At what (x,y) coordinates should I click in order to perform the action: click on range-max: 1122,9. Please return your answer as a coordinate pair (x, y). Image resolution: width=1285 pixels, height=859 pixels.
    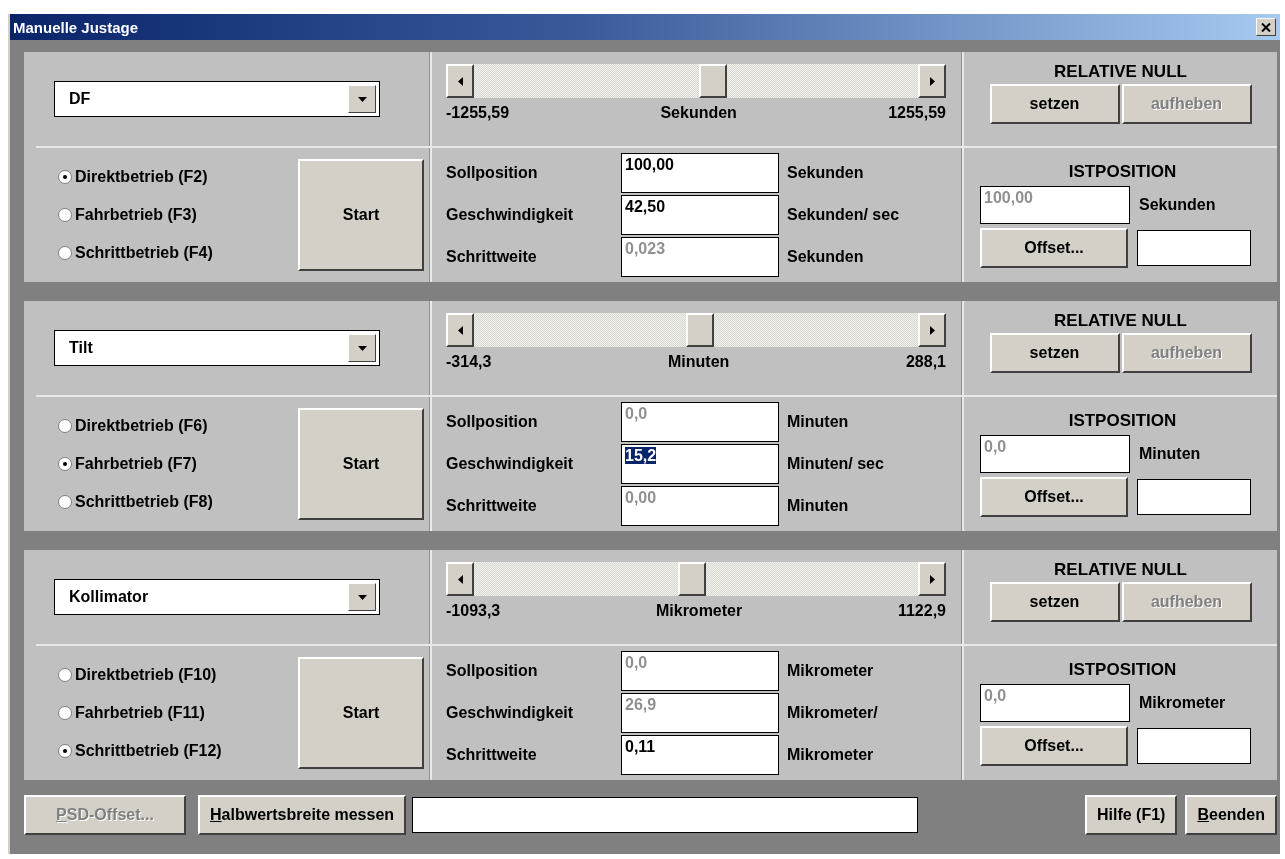
    Looking at the image, I should click on (921, 611).